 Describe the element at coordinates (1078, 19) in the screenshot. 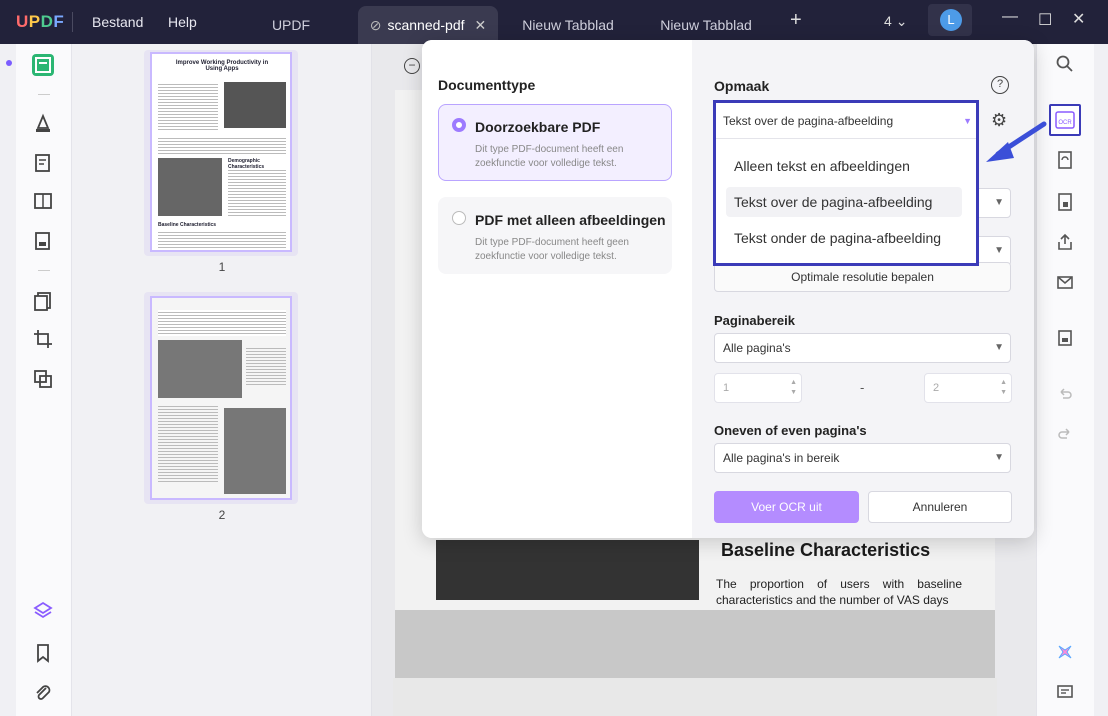

I see `close-window-icon: ✕` at that location.